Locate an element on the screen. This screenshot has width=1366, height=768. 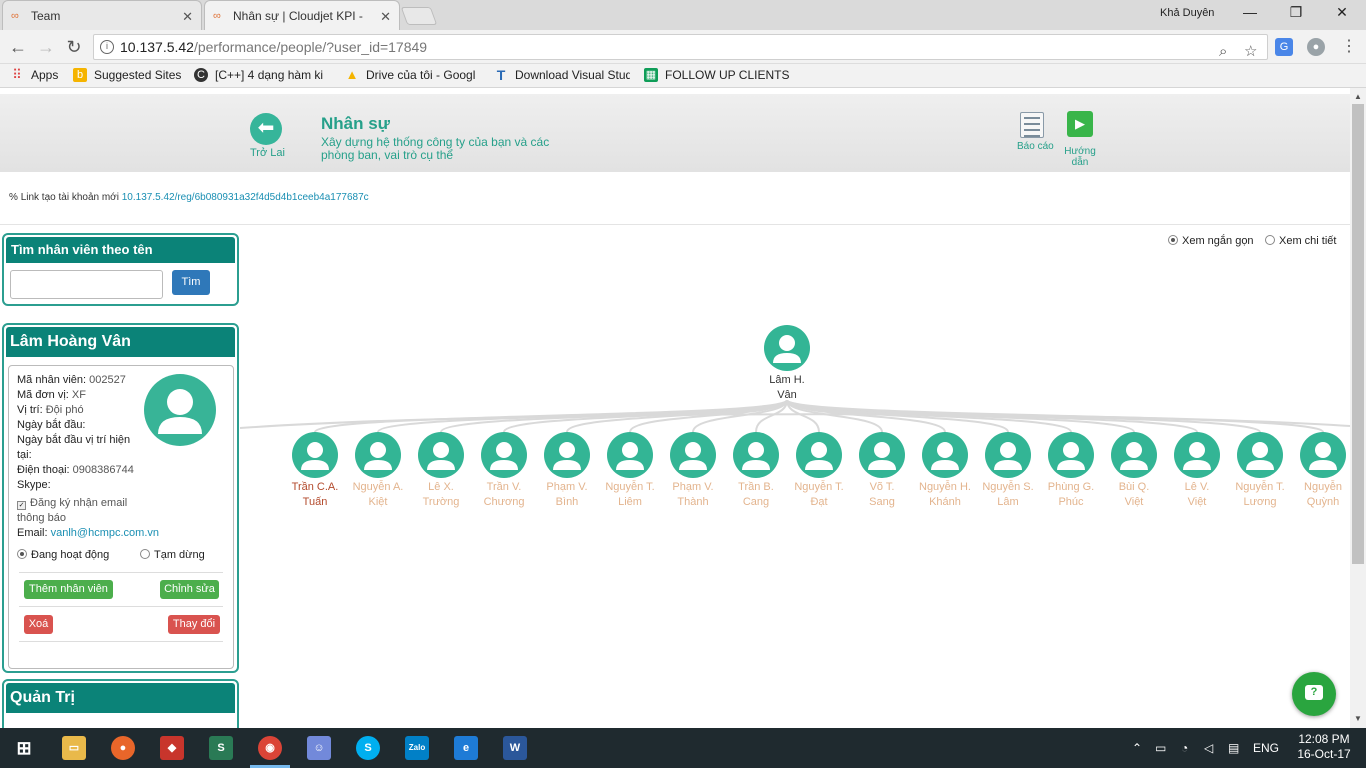
org-node-root: Lâm H. Vân is located at coordinates (787, 364).